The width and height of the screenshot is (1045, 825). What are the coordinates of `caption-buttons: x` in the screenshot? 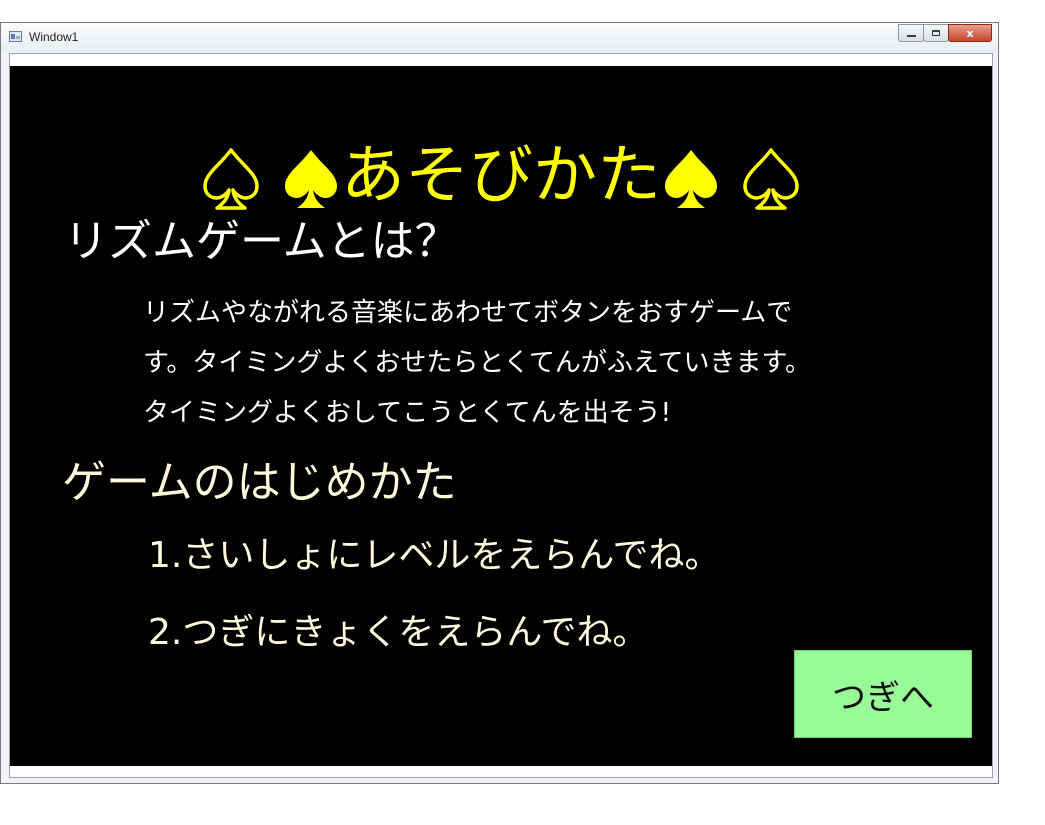 It's located at (945, 34).